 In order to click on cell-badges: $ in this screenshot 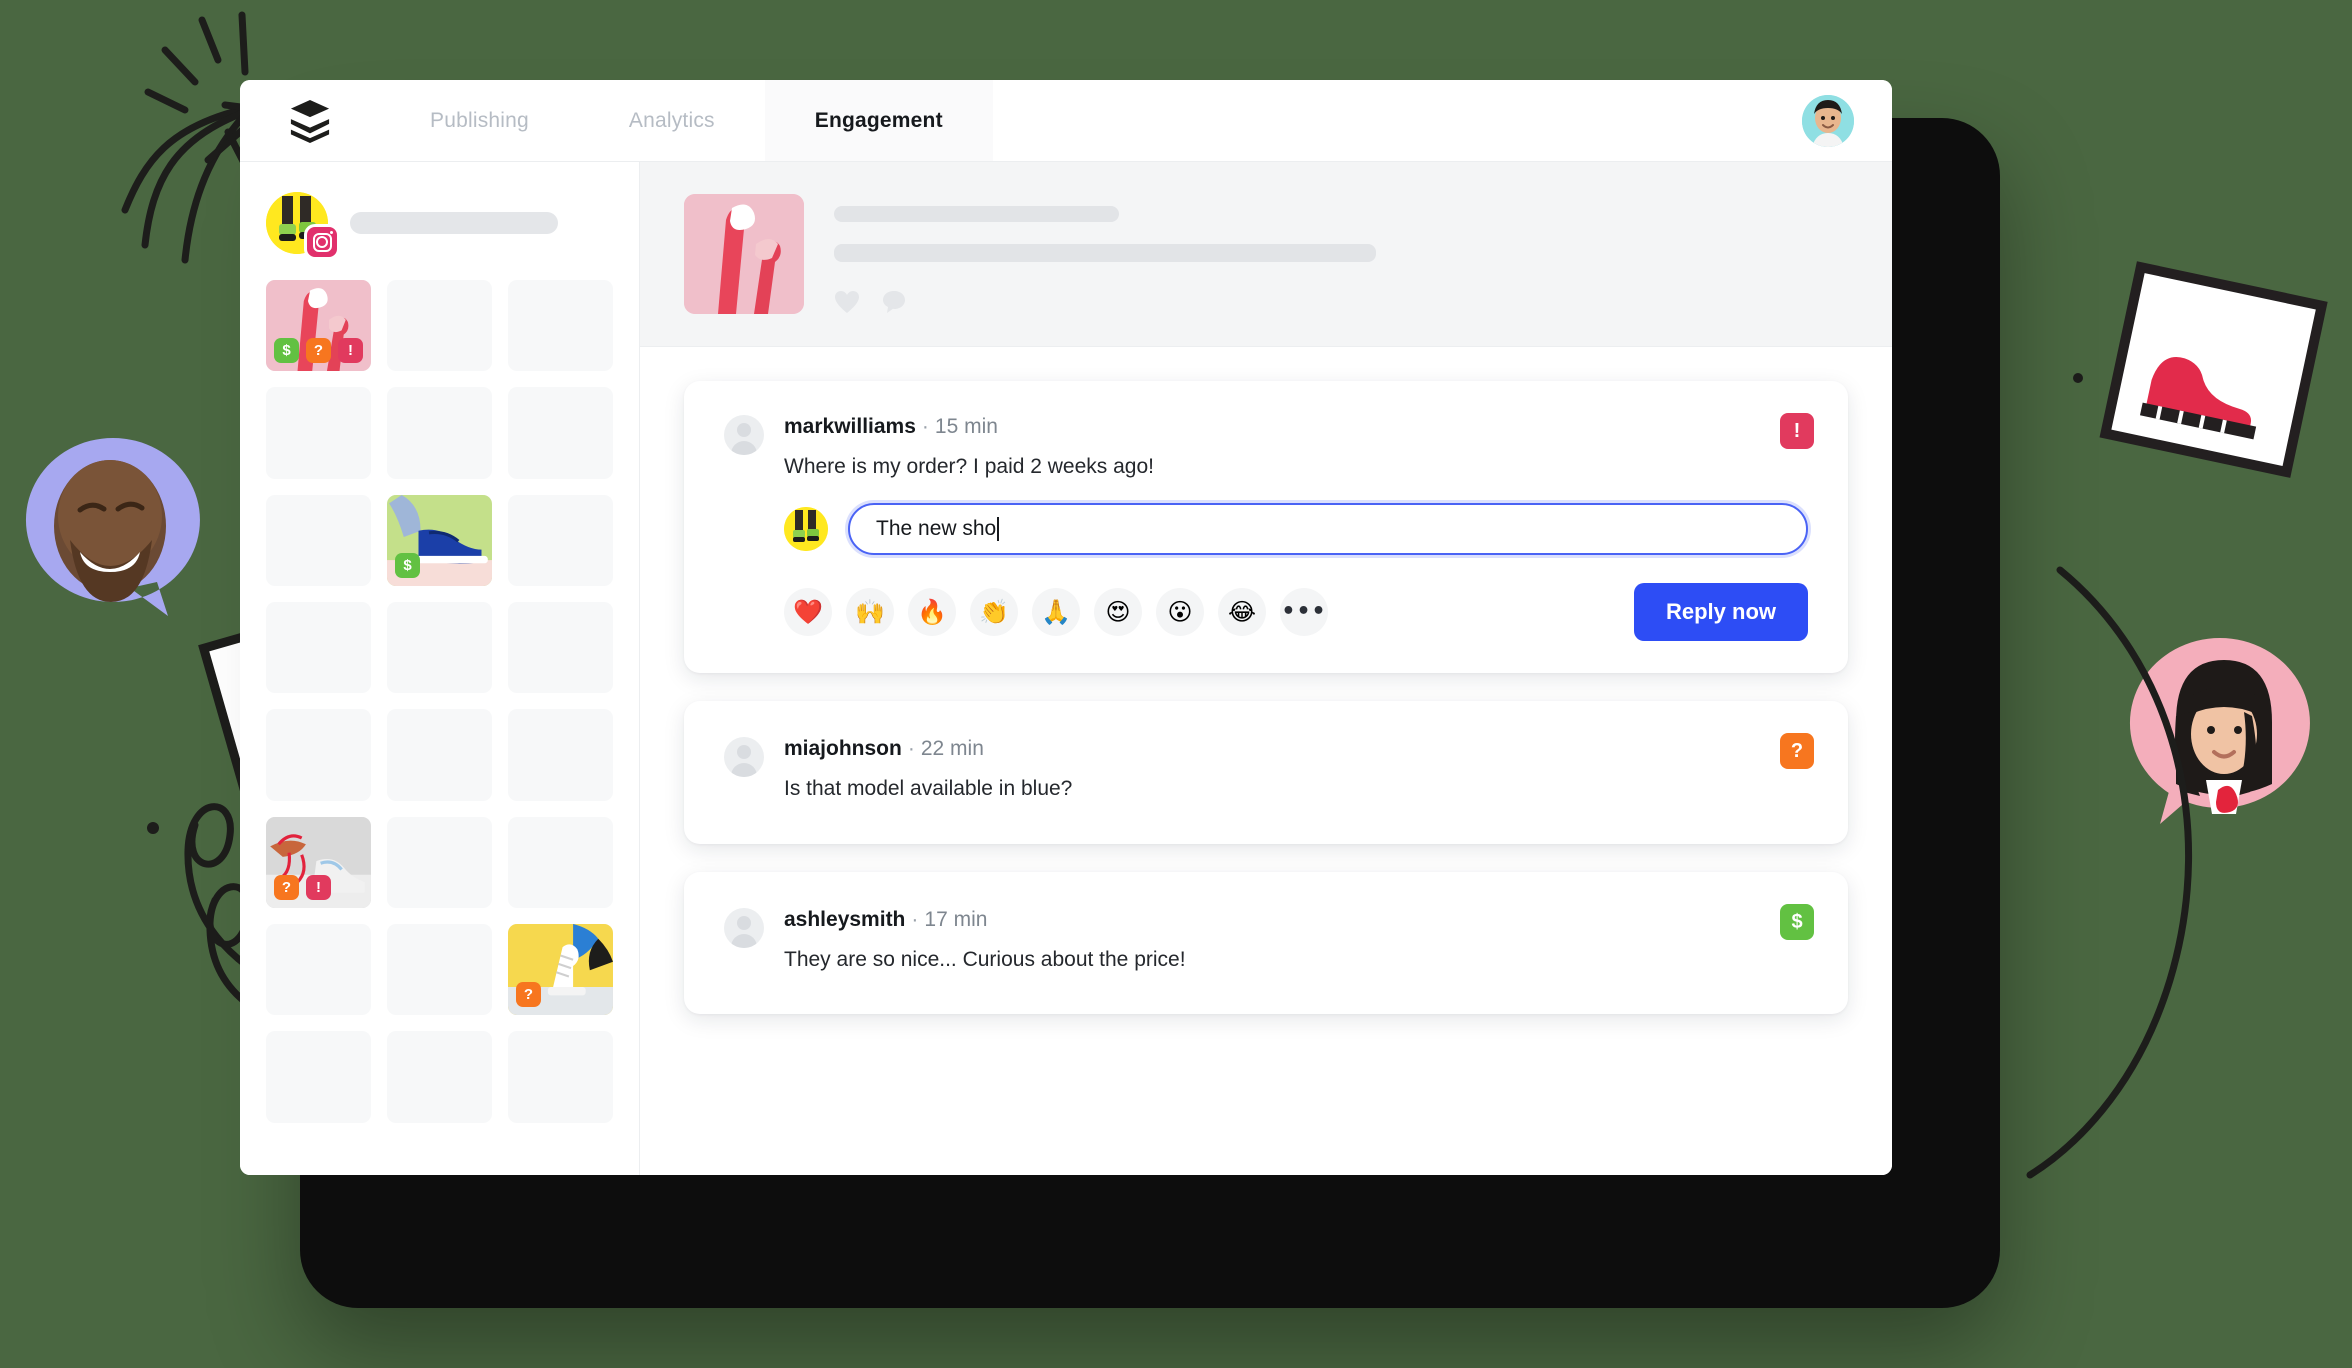, I will do `click(407, 566)`.